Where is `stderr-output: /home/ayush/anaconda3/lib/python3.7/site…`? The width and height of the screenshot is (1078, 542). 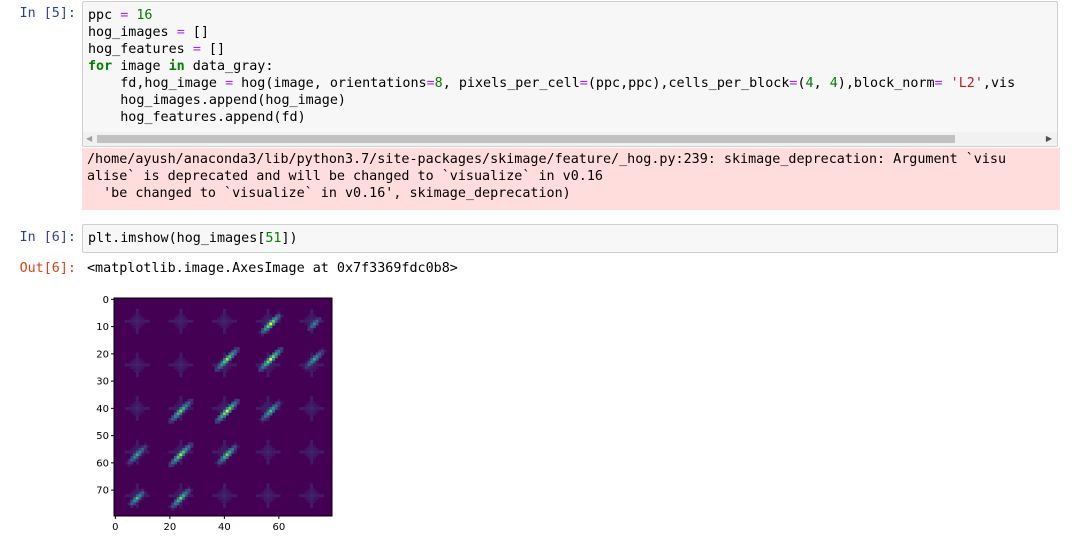
stderr-output: /home/ayush/anaconda3/lib/python3.7/site… is located at coordinates (571, 179).